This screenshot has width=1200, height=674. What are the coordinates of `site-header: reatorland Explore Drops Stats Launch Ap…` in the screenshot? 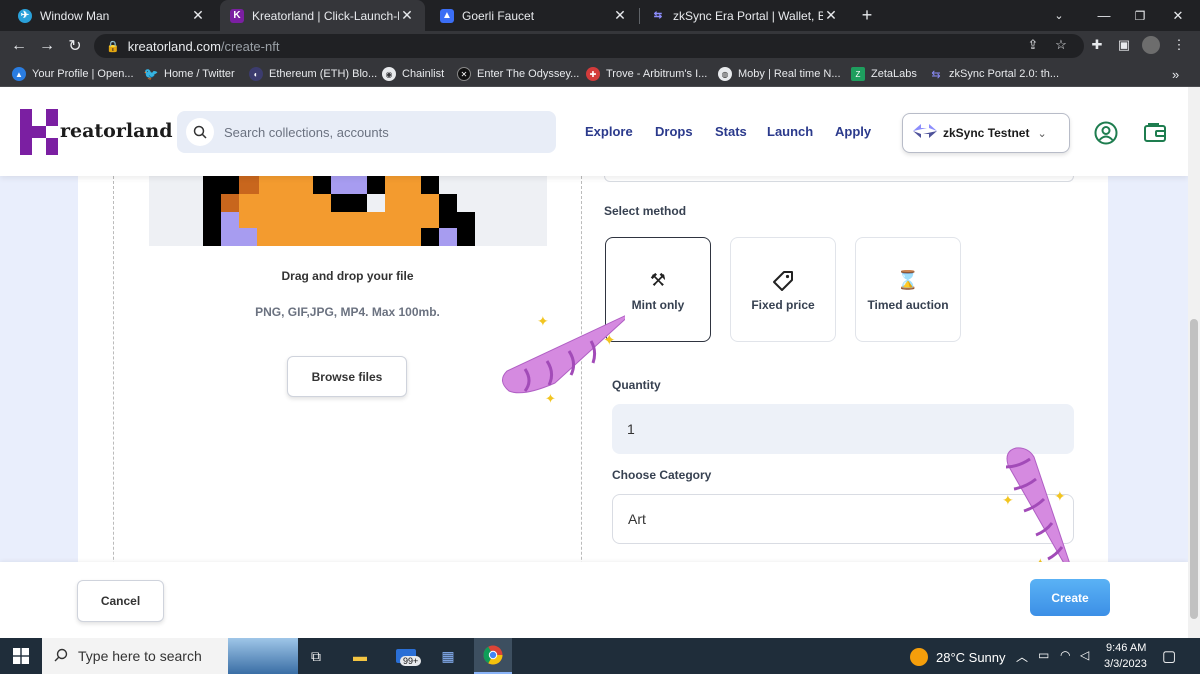 It's located at (594, 131).